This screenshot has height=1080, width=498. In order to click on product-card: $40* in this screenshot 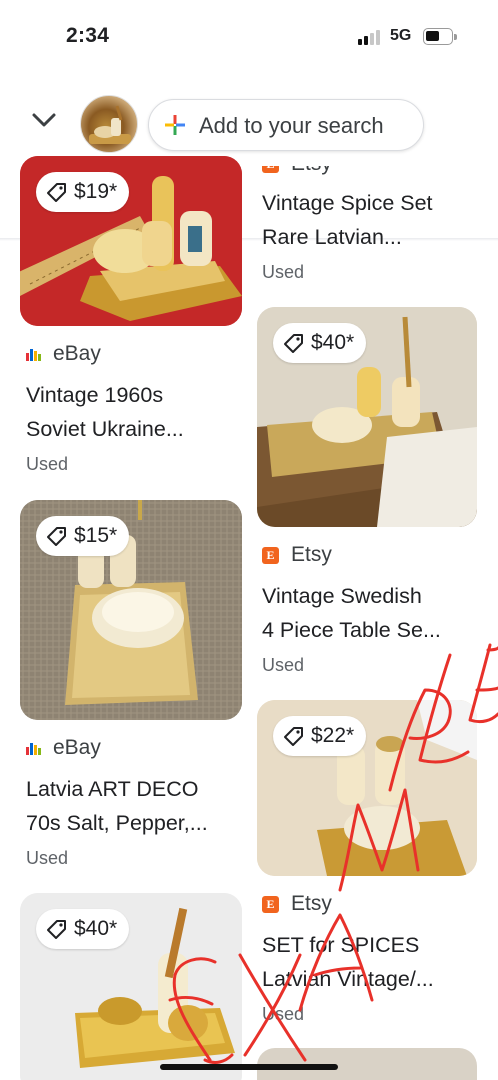, I will do `click(131, 986)`.